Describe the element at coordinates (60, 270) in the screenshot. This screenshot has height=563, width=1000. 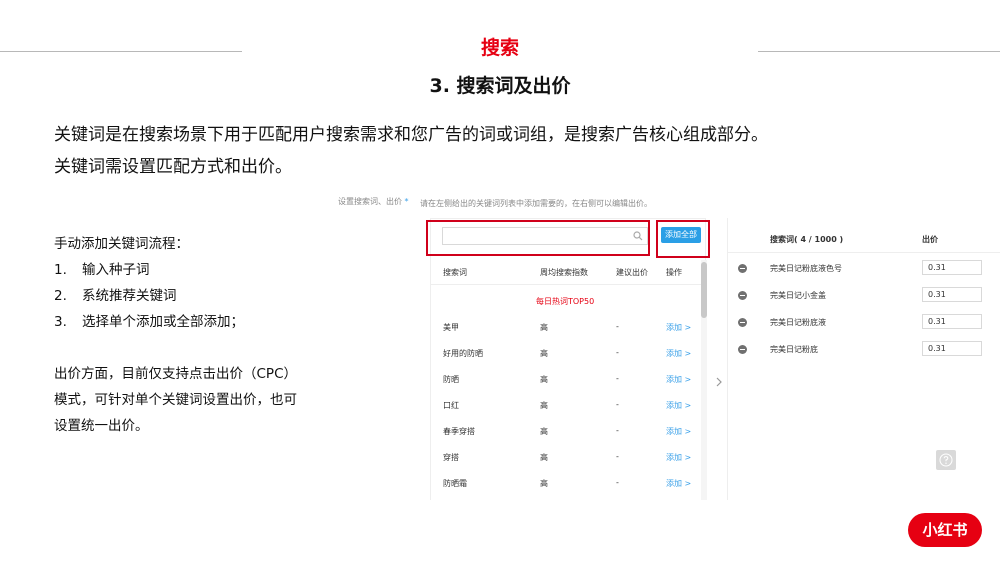
I see `step-number: 1.` at that location.